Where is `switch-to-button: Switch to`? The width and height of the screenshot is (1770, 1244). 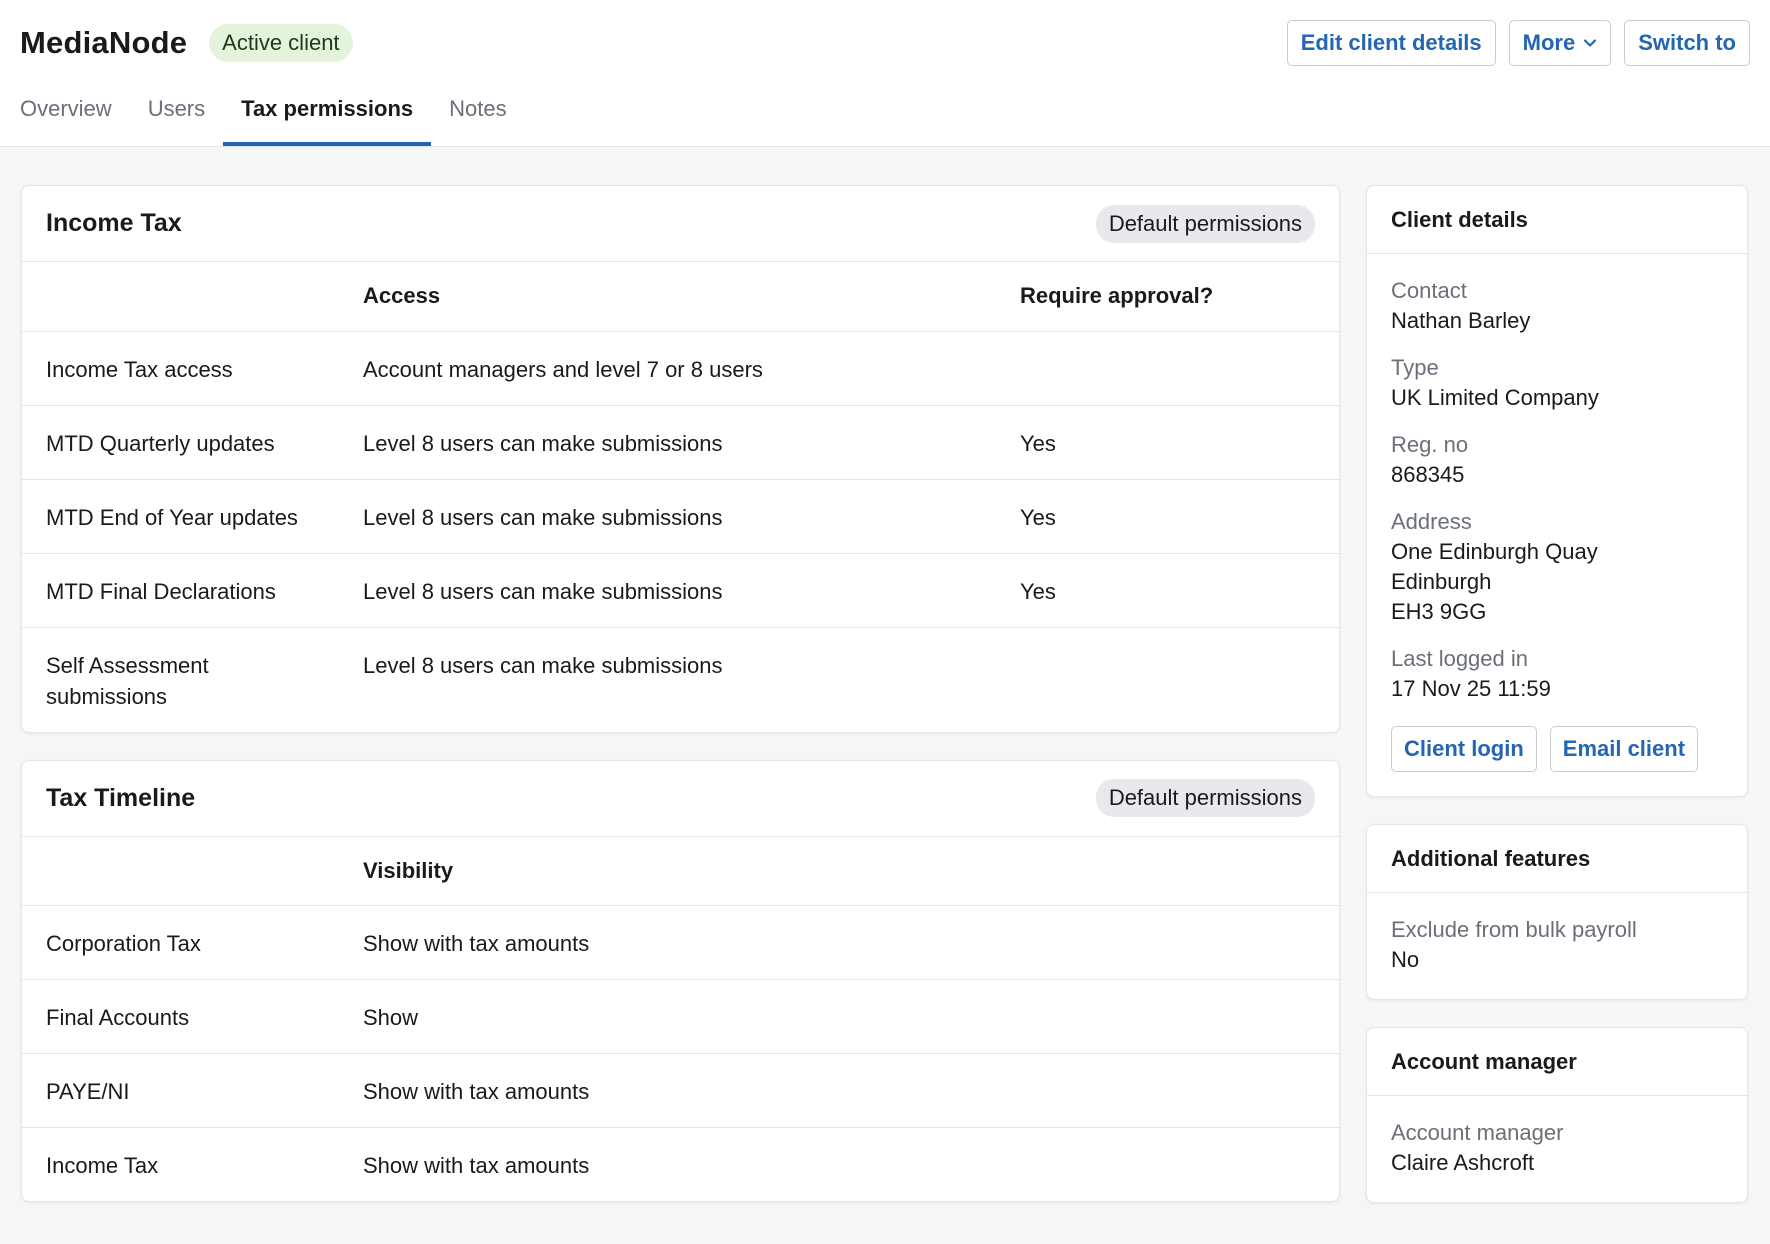
switch-to-button: Switch to is located at coordinates (1687, 43).